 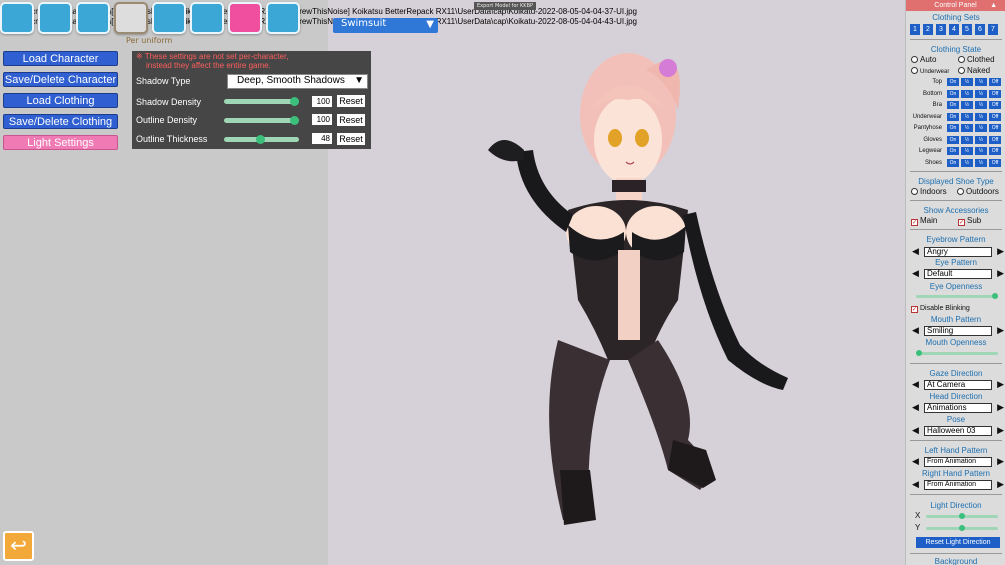 What do you see at coordinates (993, 5) in the screenshot?
I see `collapse-triangle-icon: ▲` at bounding box center [993, 5].